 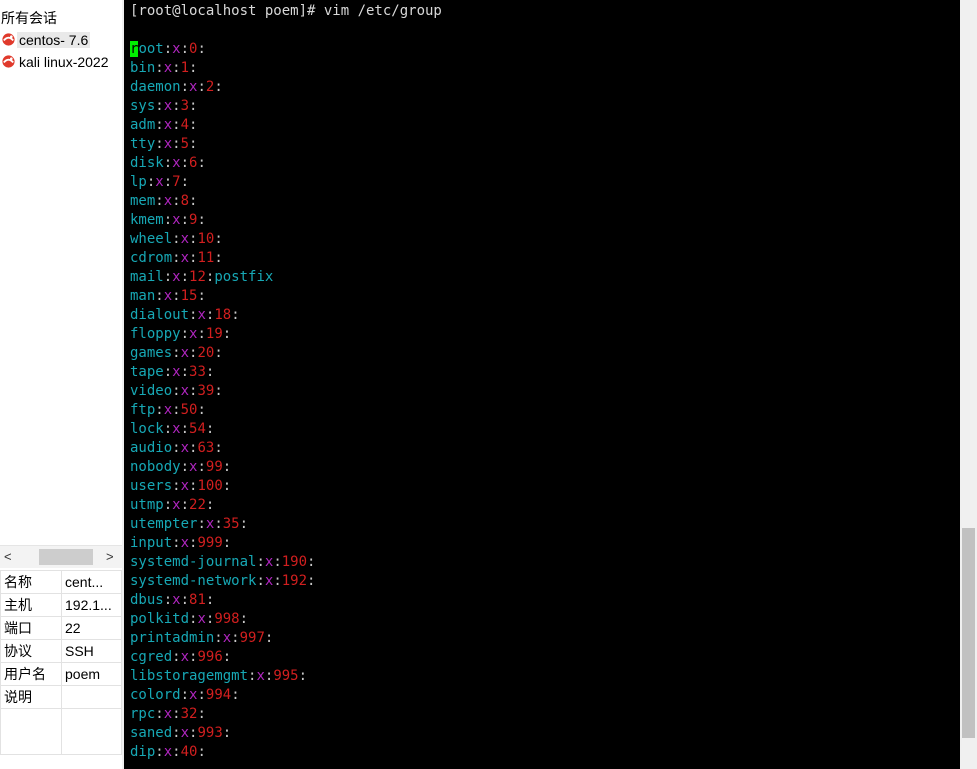 I want to click on group-line: lock:x:54:, so click(x=172, y=429).